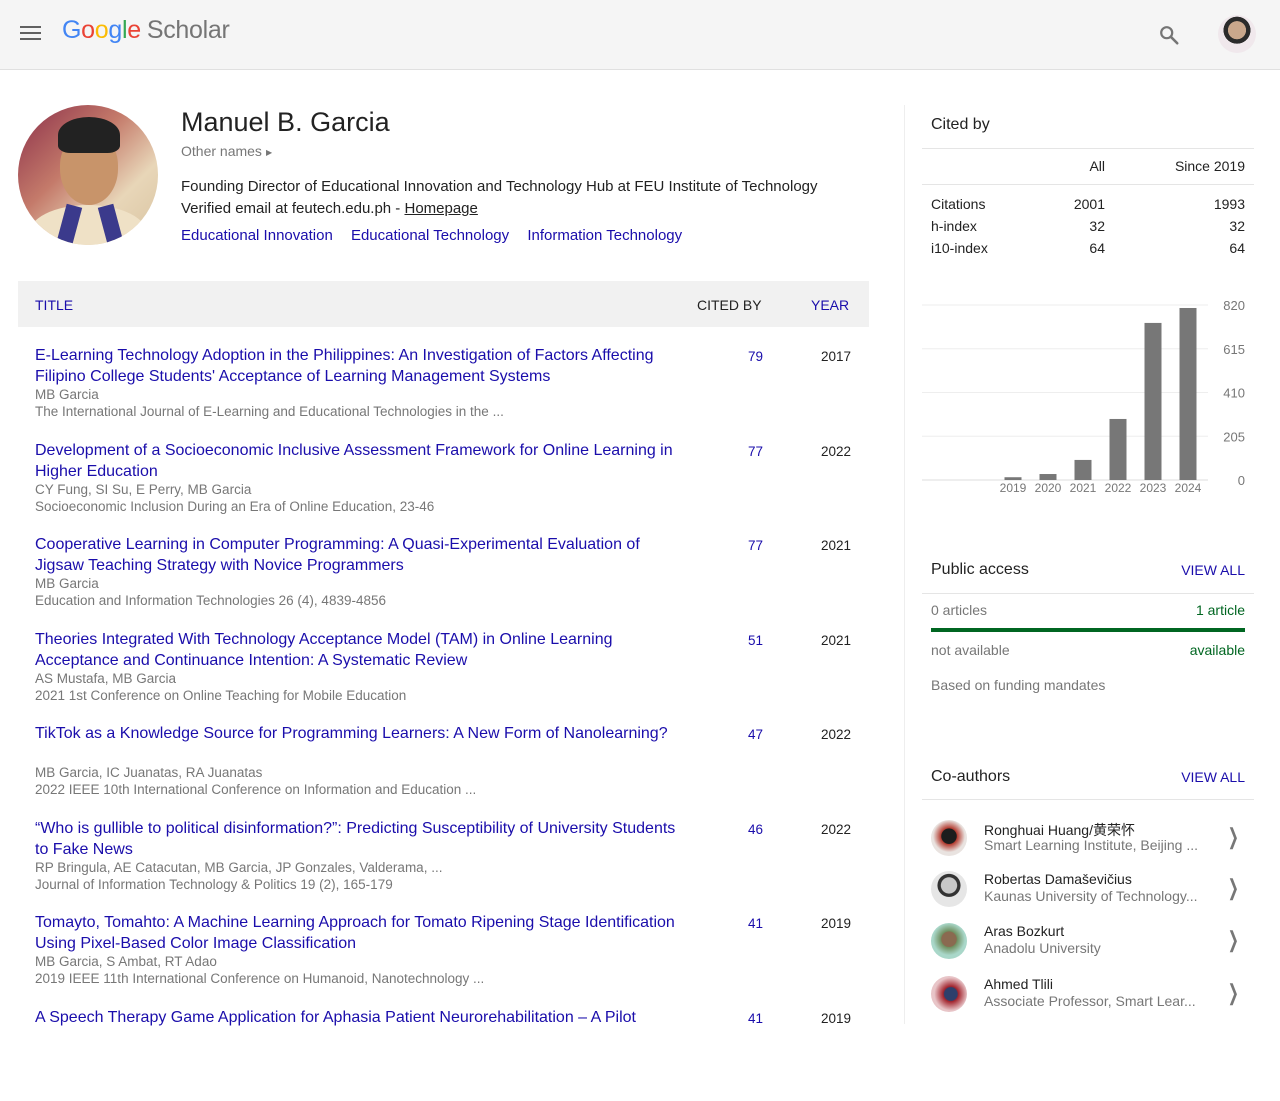 Image resolution: width=1280 pixels, height=1101 pixels. Describe the element at coordinates (54, 305) in the screenshot. I see `sort-by-title: TITLE` at that location.